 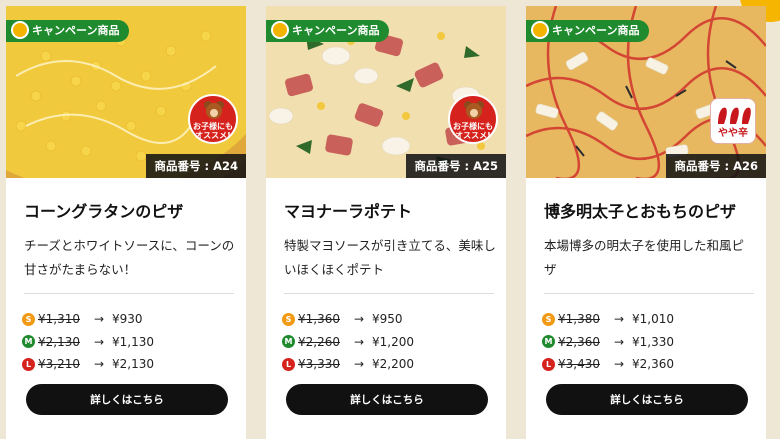 What do you see at coordinates (579, 319) in the screenshot?
I see `old-price: ¥1,380` at bounding box center [579, 319].